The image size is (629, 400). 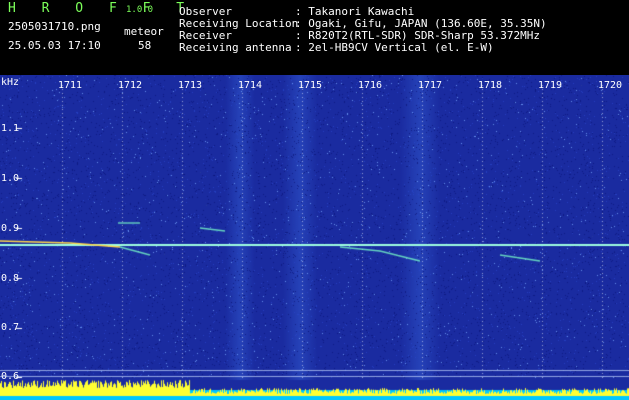 I want to click on y-tick-label: 0.9, so click(x=10, y=228).